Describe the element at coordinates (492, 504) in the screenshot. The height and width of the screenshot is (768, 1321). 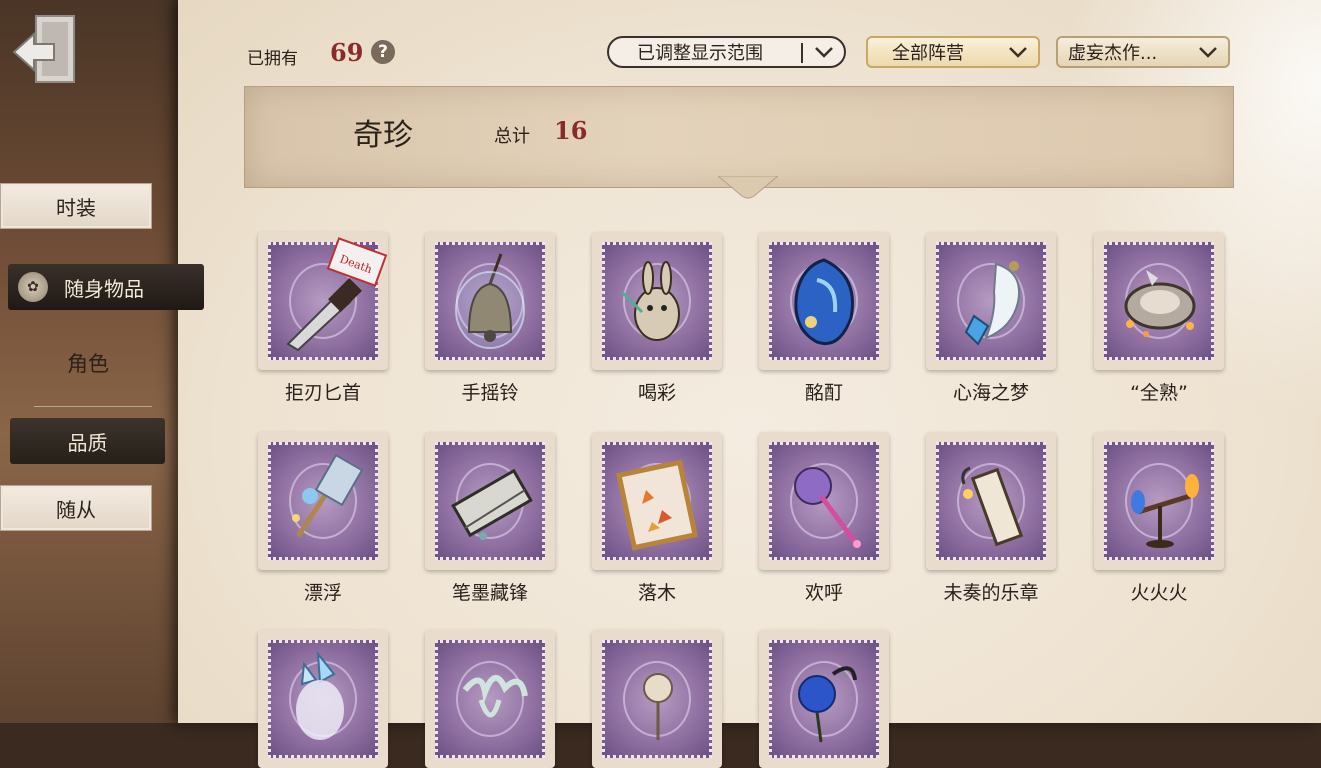
I see `scroll-icon` at that location.